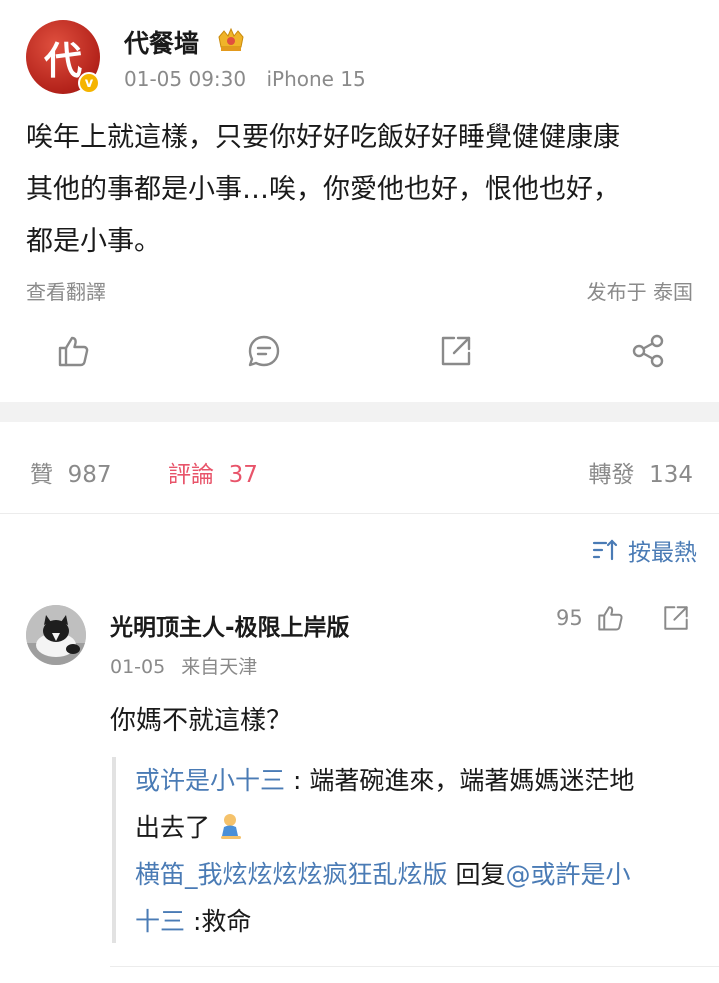  I want to click on likes-count: 987, so click(89, 475).